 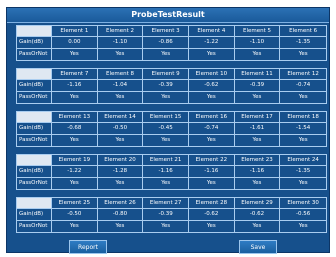 I want to click on element-header: Element 3, so click(x=166, y=32).